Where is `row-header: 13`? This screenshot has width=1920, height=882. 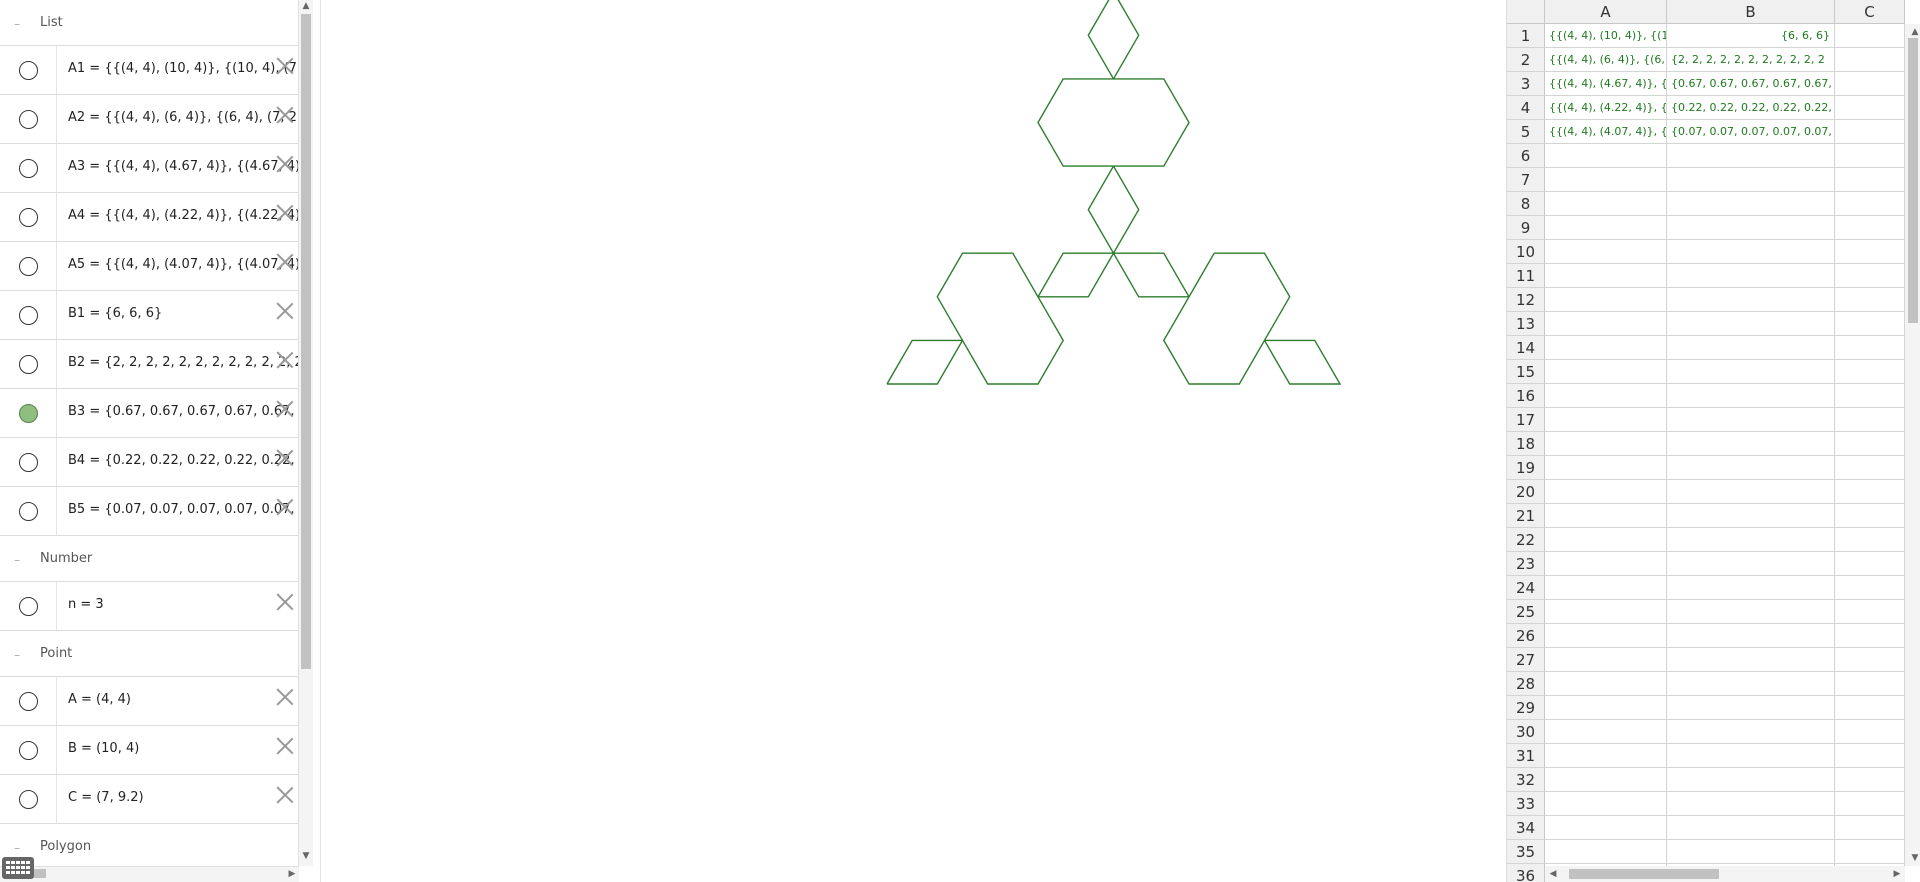 row-header: 13 is located at coordinates (1526, 324).